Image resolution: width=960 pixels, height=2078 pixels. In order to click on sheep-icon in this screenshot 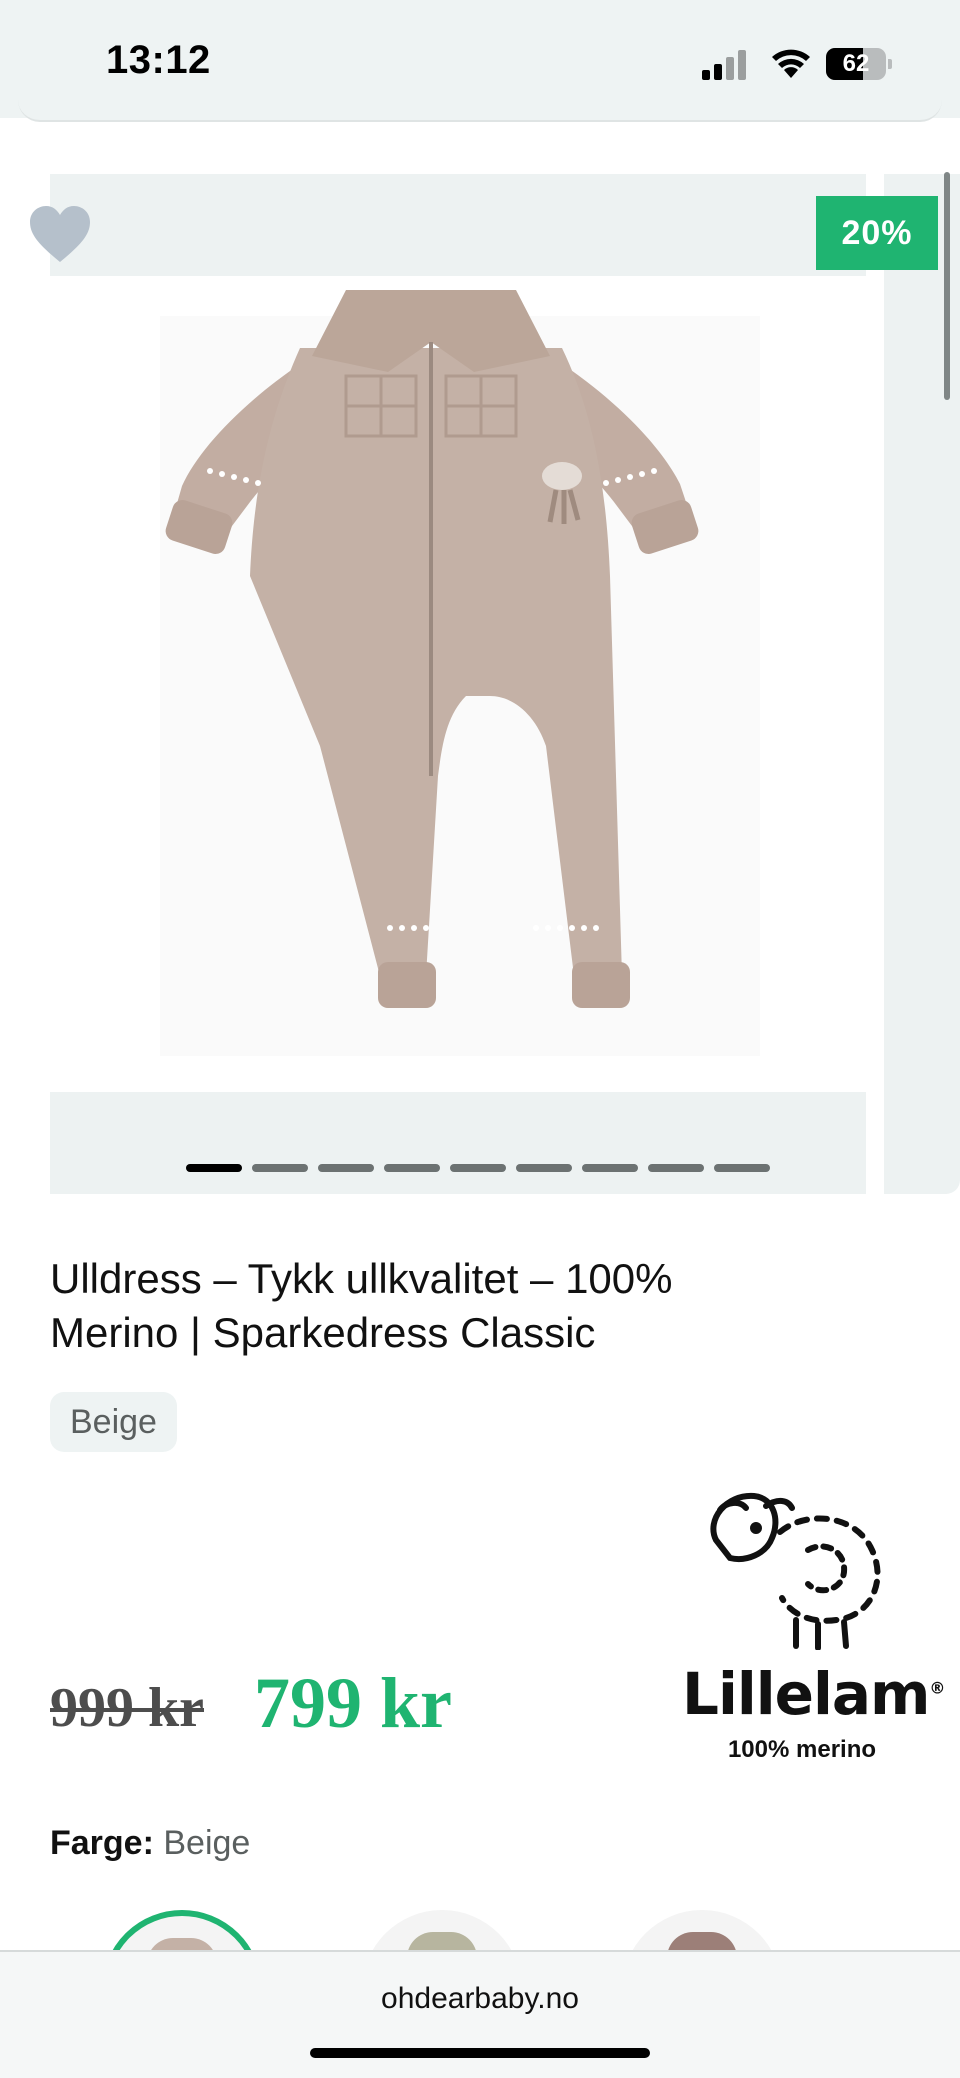, I will do `click(795, 1571)`.